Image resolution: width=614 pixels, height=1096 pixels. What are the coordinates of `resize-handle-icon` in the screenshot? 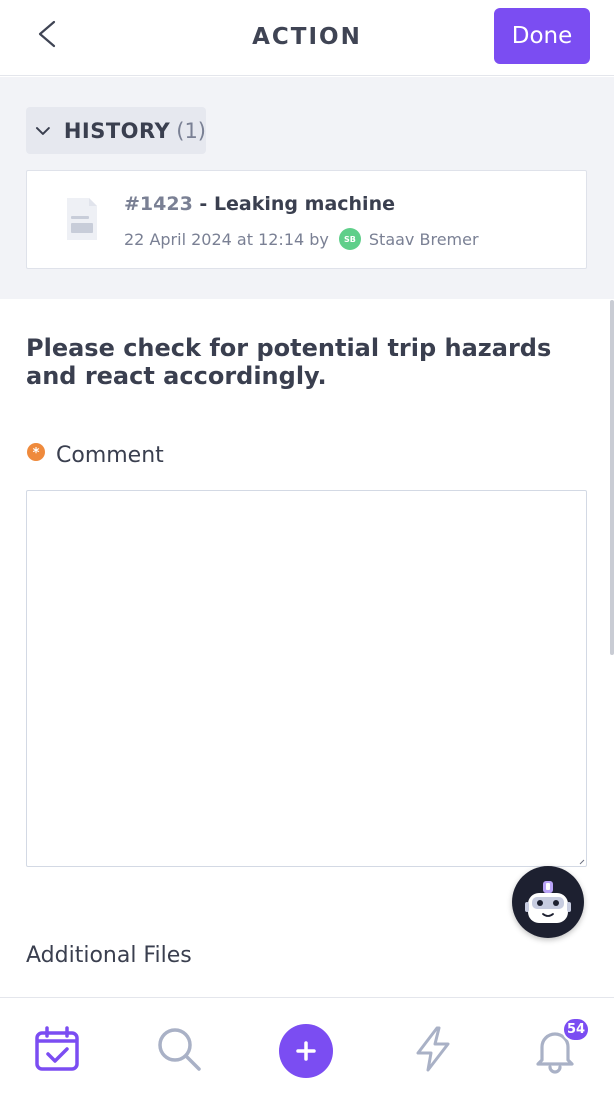 It's located at (582, 862).